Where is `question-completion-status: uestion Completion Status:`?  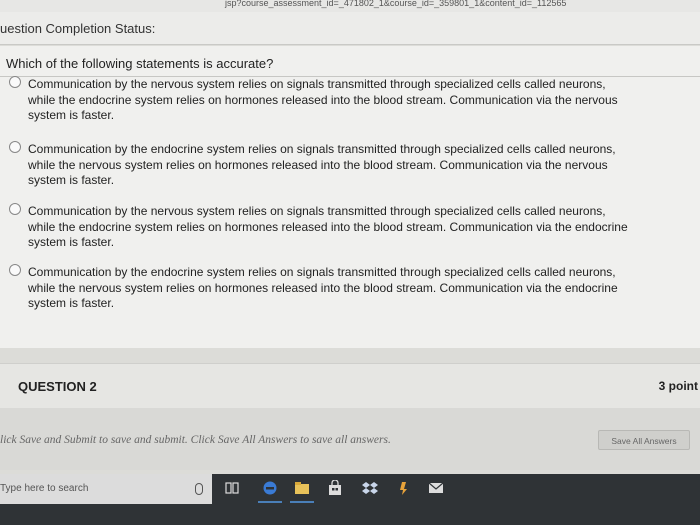
question-completion-status: uestion Completion Status: is located at coordinates (350, 28).